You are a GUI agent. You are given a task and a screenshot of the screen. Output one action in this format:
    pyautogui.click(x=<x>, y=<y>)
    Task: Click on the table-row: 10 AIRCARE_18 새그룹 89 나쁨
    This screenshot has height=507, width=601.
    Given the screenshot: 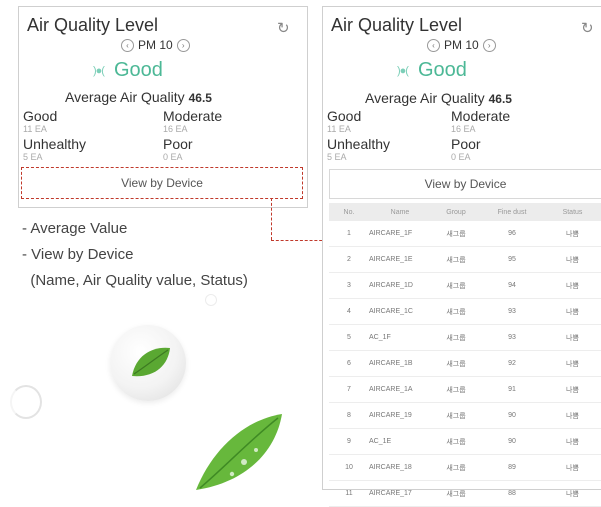 What is the action you would take?
    pyautogui.click(x=465, y=467)
    